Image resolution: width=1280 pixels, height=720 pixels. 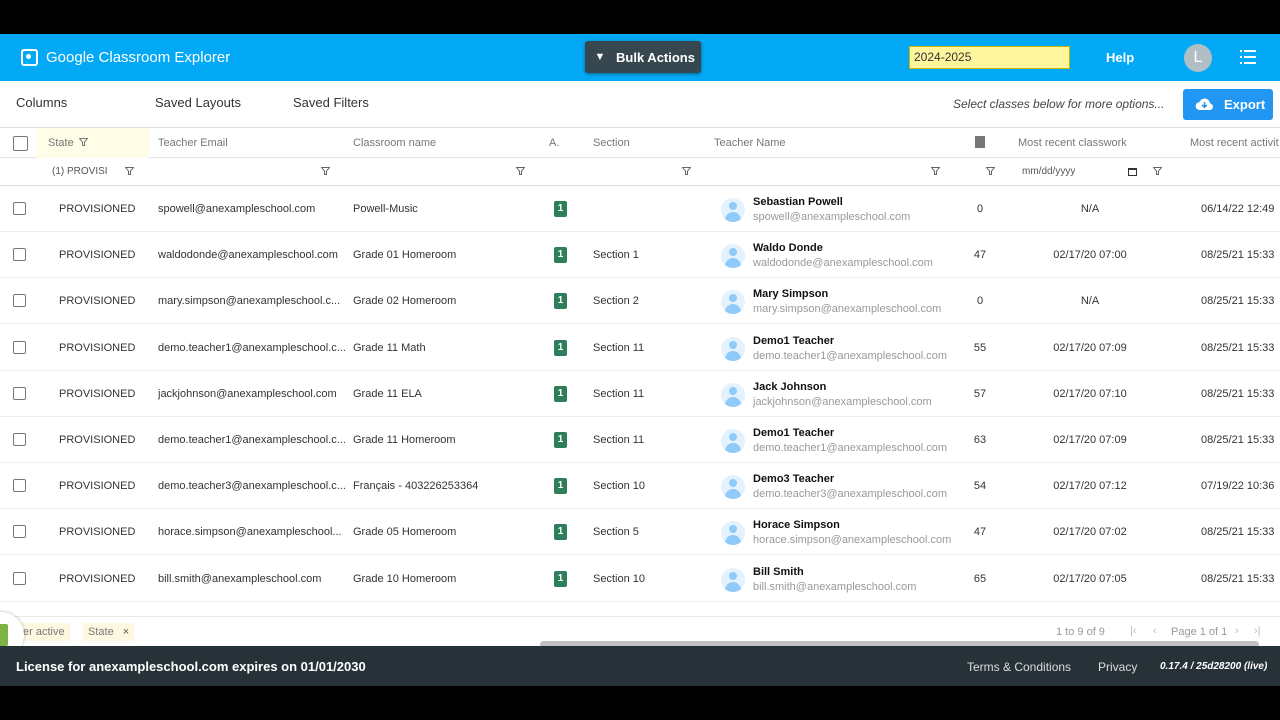 What do you see at coordinates (247, 393) in the screenshot?
I see `teacher-email-cell: jackjohnson@anexampleschool.com` at bounding box center [247, 393].